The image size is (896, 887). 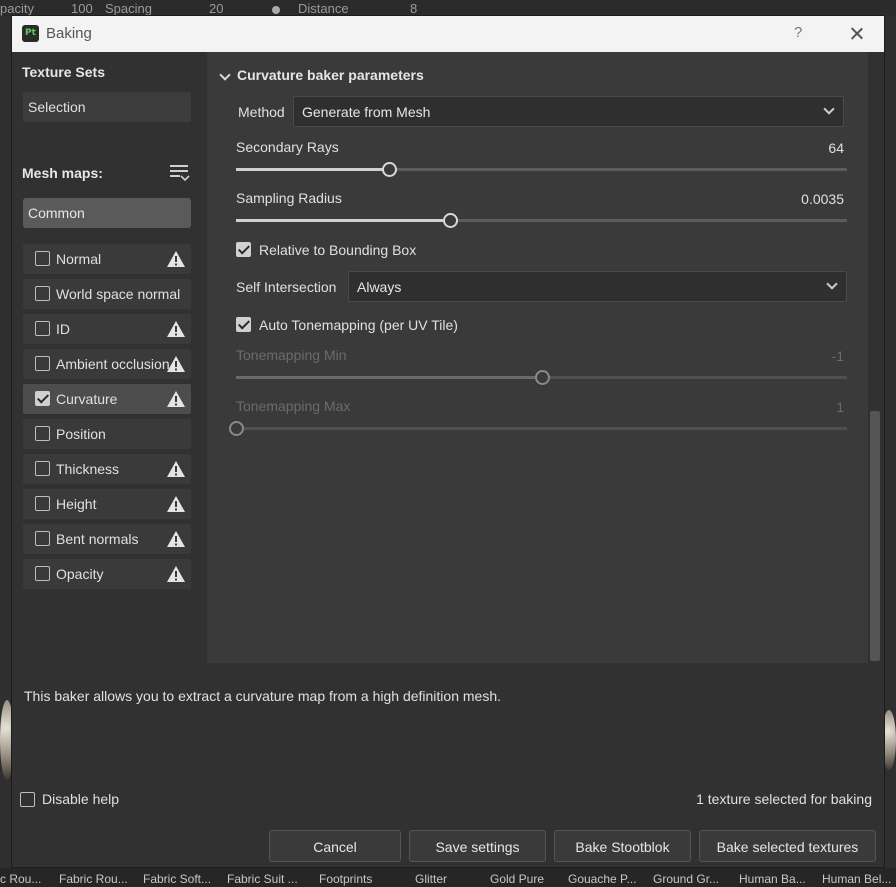 I want to click on mesh-map-label: Height, so click(x=76, y=504).